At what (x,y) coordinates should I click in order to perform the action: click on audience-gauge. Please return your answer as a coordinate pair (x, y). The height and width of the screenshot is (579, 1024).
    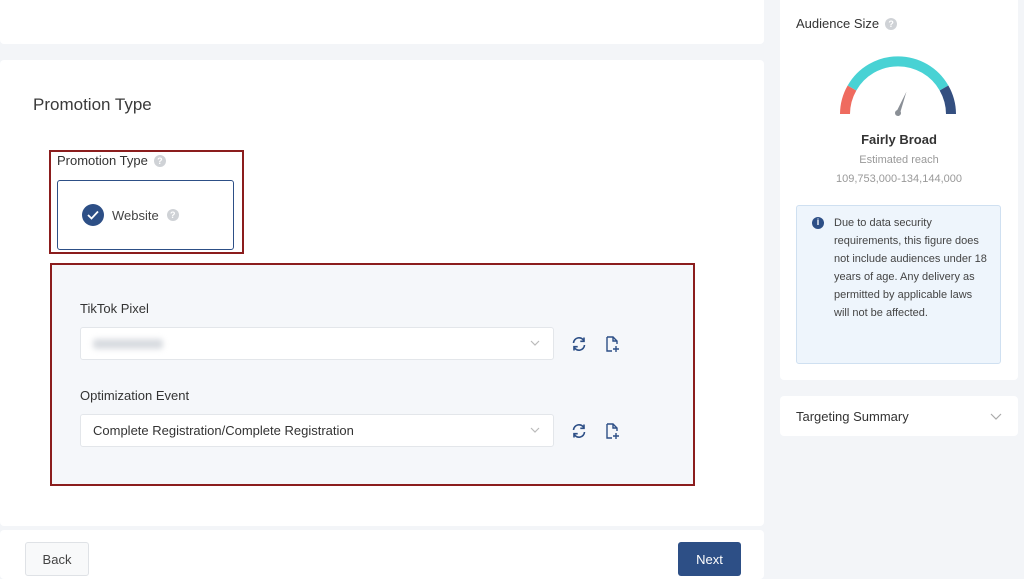
    Looking at the image, I should click on (898, 86).